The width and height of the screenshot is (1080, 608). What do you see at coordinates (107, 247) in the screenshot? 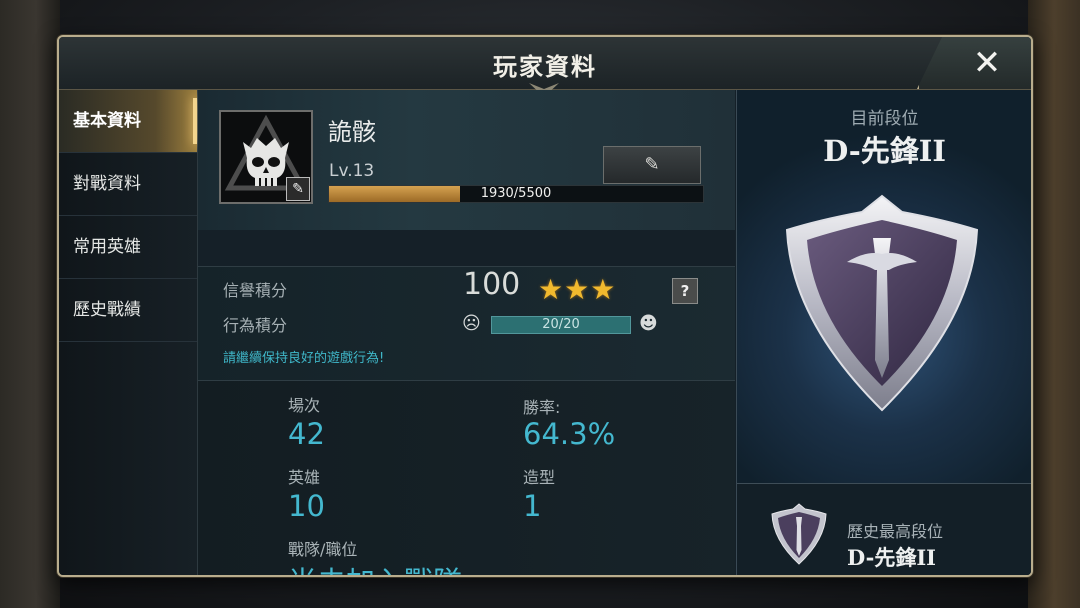
I see `sidebar-item-label: 常用英雄` at bounding box center [107, 247].